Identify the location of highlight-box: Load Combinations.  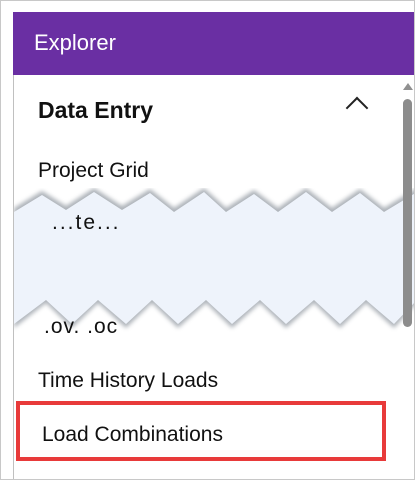
(201, 431).